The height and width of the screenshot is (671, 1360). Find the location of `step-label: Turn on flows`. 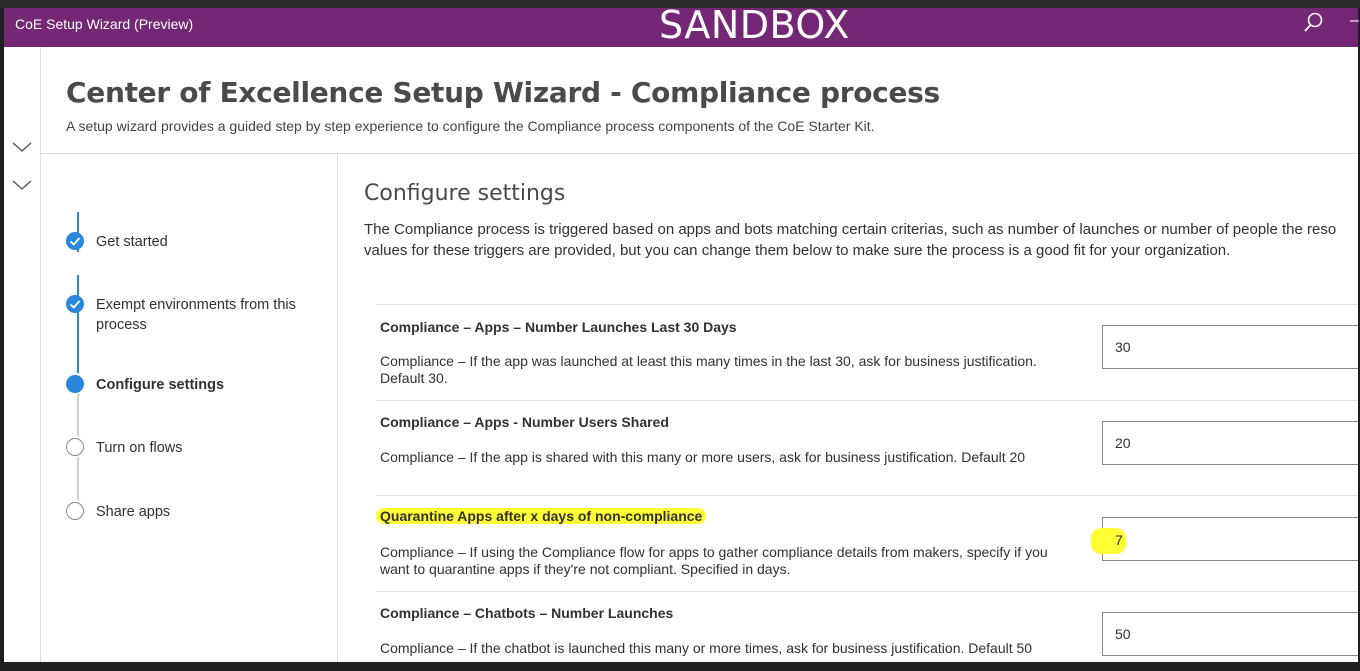

step-label: Turn on flows is located at coordinates (139, 448).